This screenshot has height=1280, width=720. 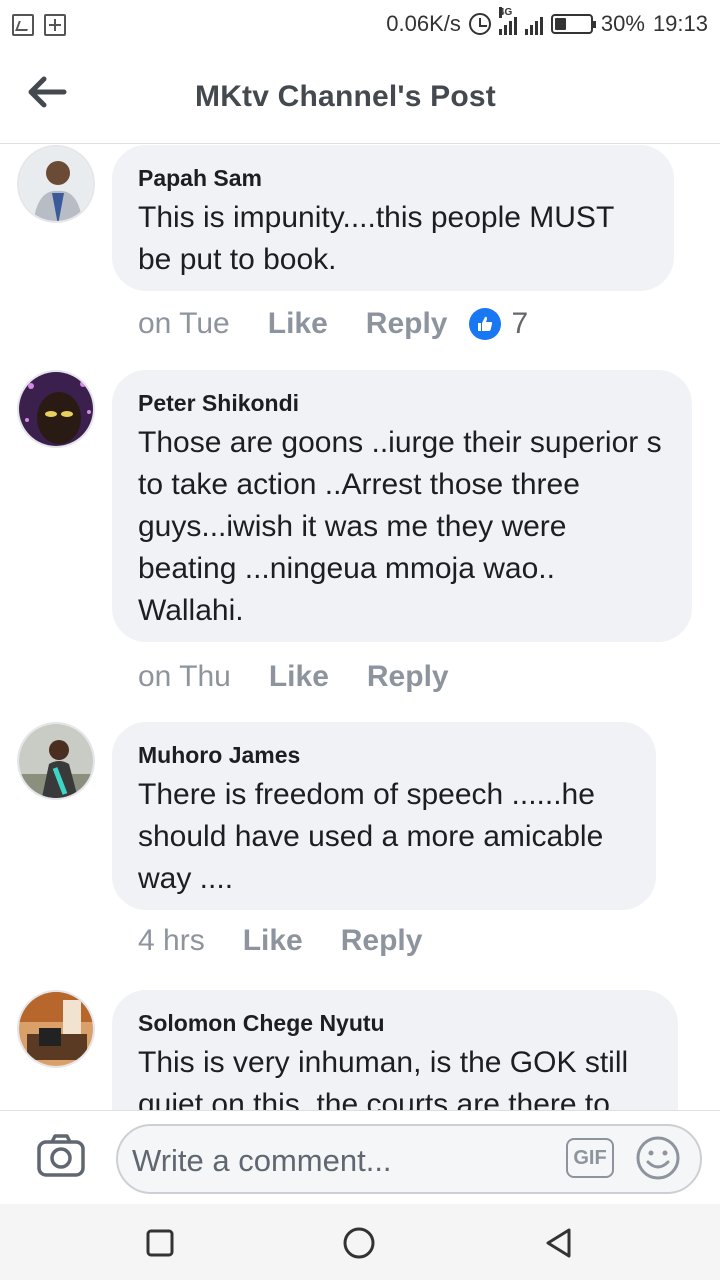 I want to click on smiley-icon, so click(x=658, y=1158).